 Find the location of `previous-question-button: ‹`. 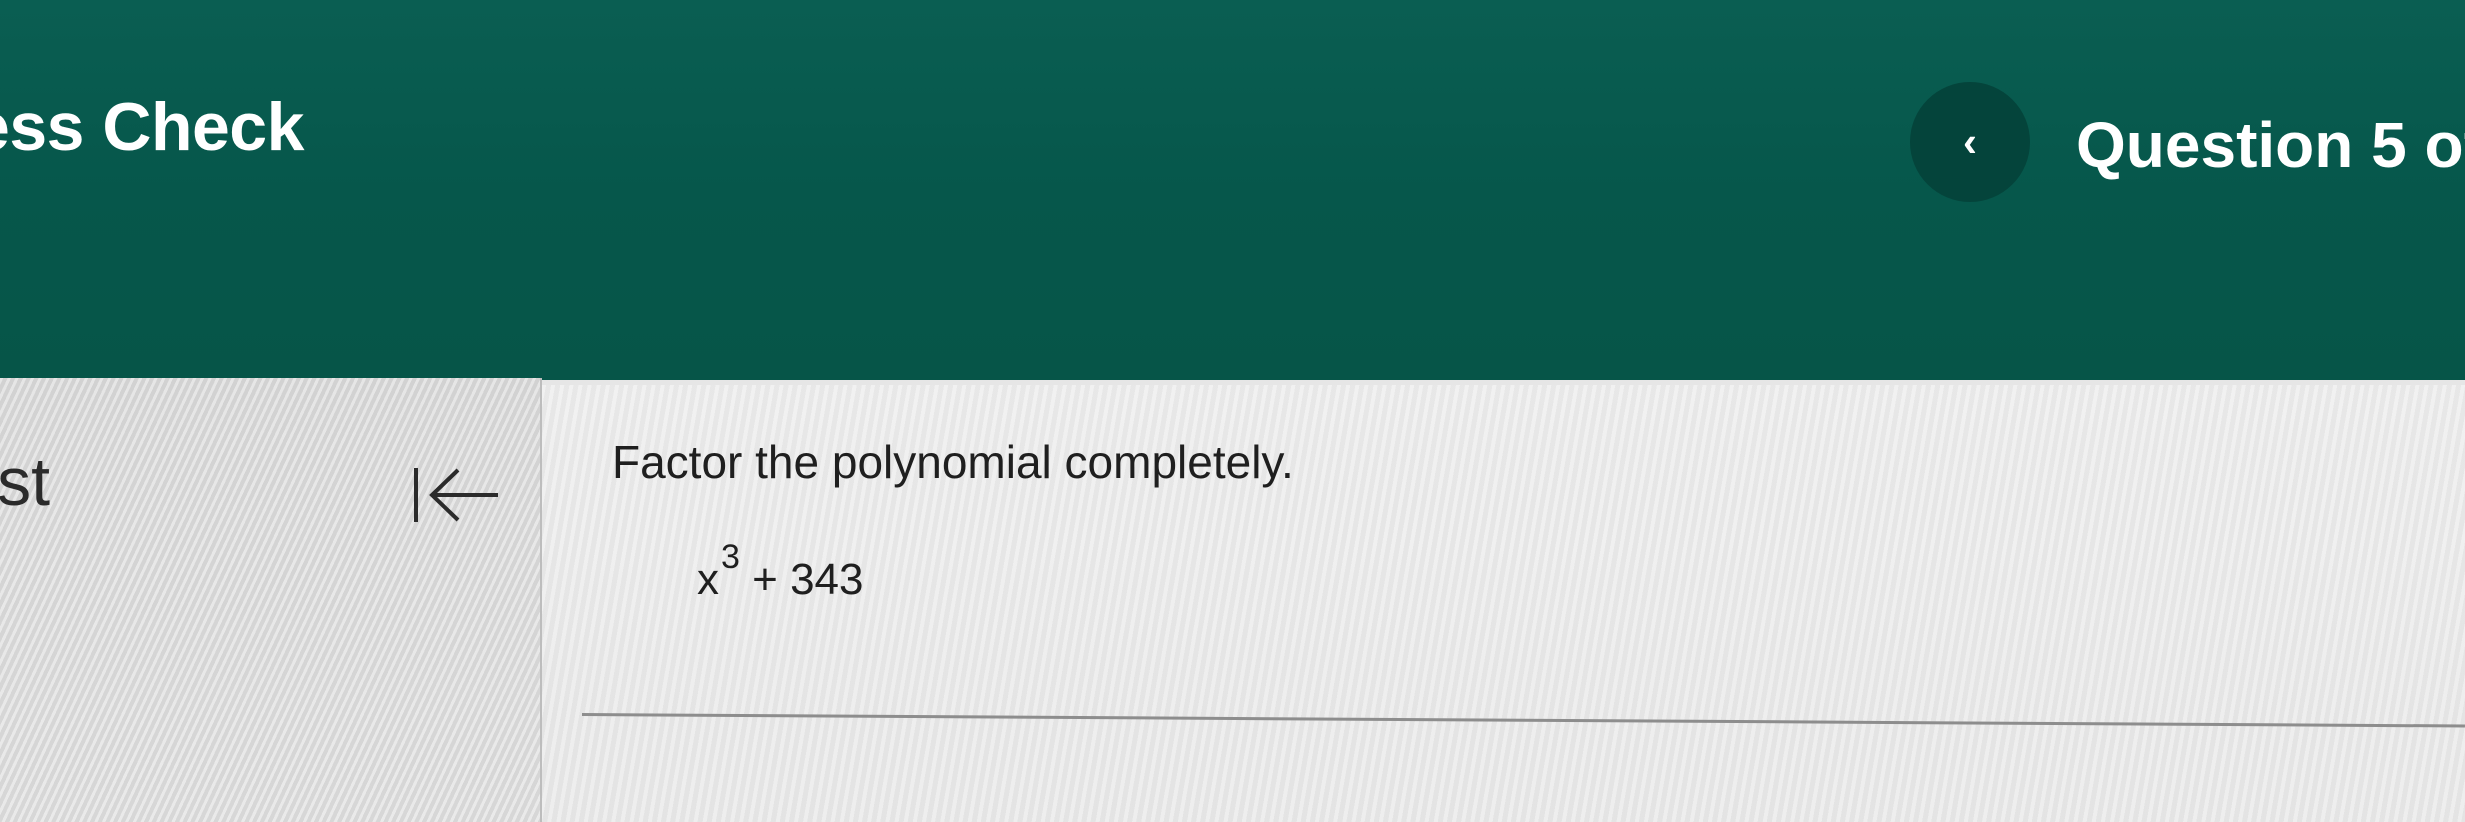

previous-question-button: ‹ is located at coordinates (1970, 142).